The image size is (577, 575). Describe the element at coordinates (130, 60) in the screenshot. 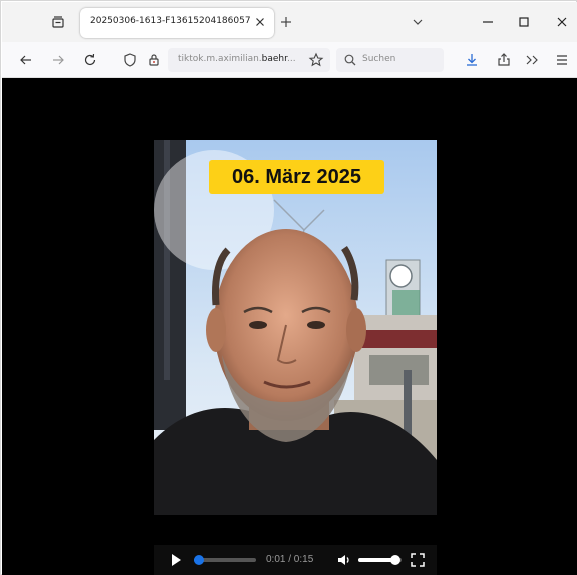

I see `shield-icon` at that location.